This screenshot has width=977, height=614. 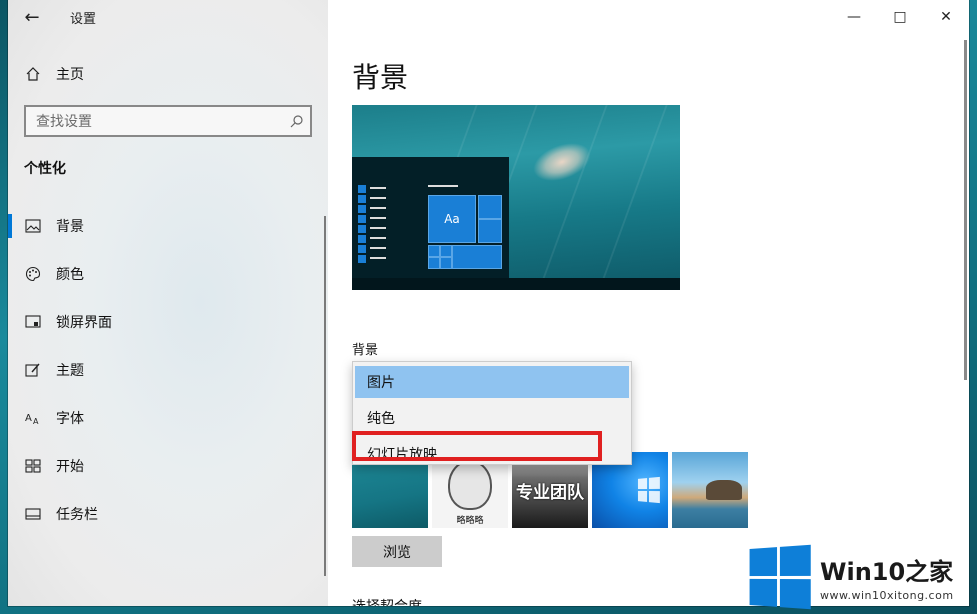 I want to click on sidebar-item-themes: 主题, so click(x=168, y=370).